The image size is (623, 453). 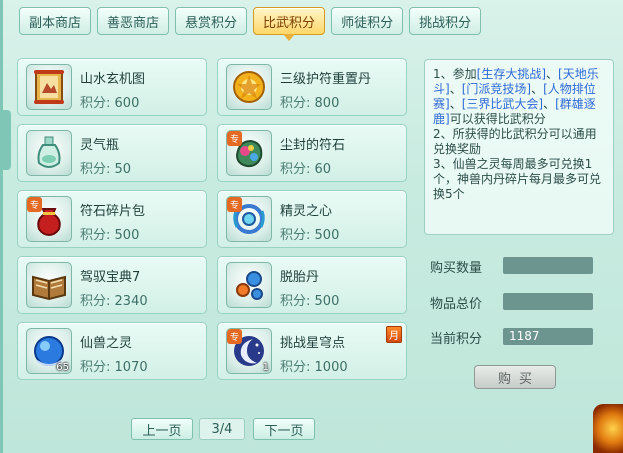 I want to click on shop-item: 专 尘封的符石 积分: 60, so click(x=312, y=153).